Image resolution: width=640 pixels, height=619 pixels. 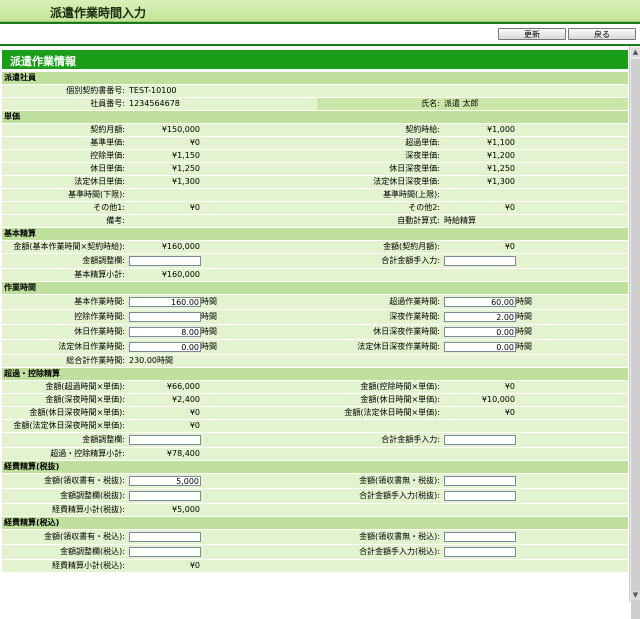 I want to click on unit-price-value: ¥150,000, so click(x=180, y=129).